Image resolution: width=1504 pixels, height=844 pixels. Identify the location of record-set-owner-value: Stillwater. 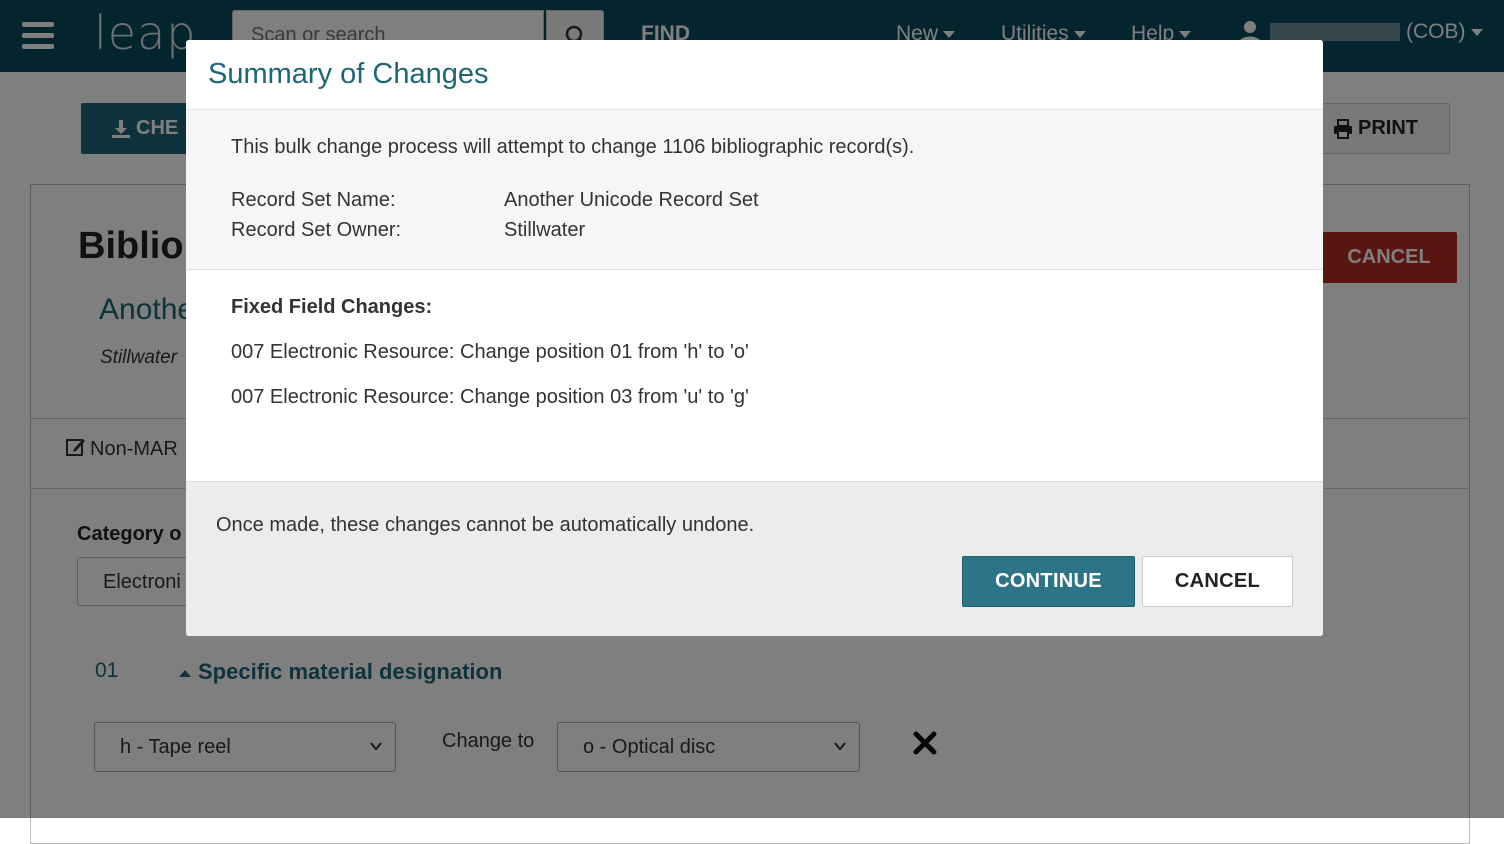
(545, 230).